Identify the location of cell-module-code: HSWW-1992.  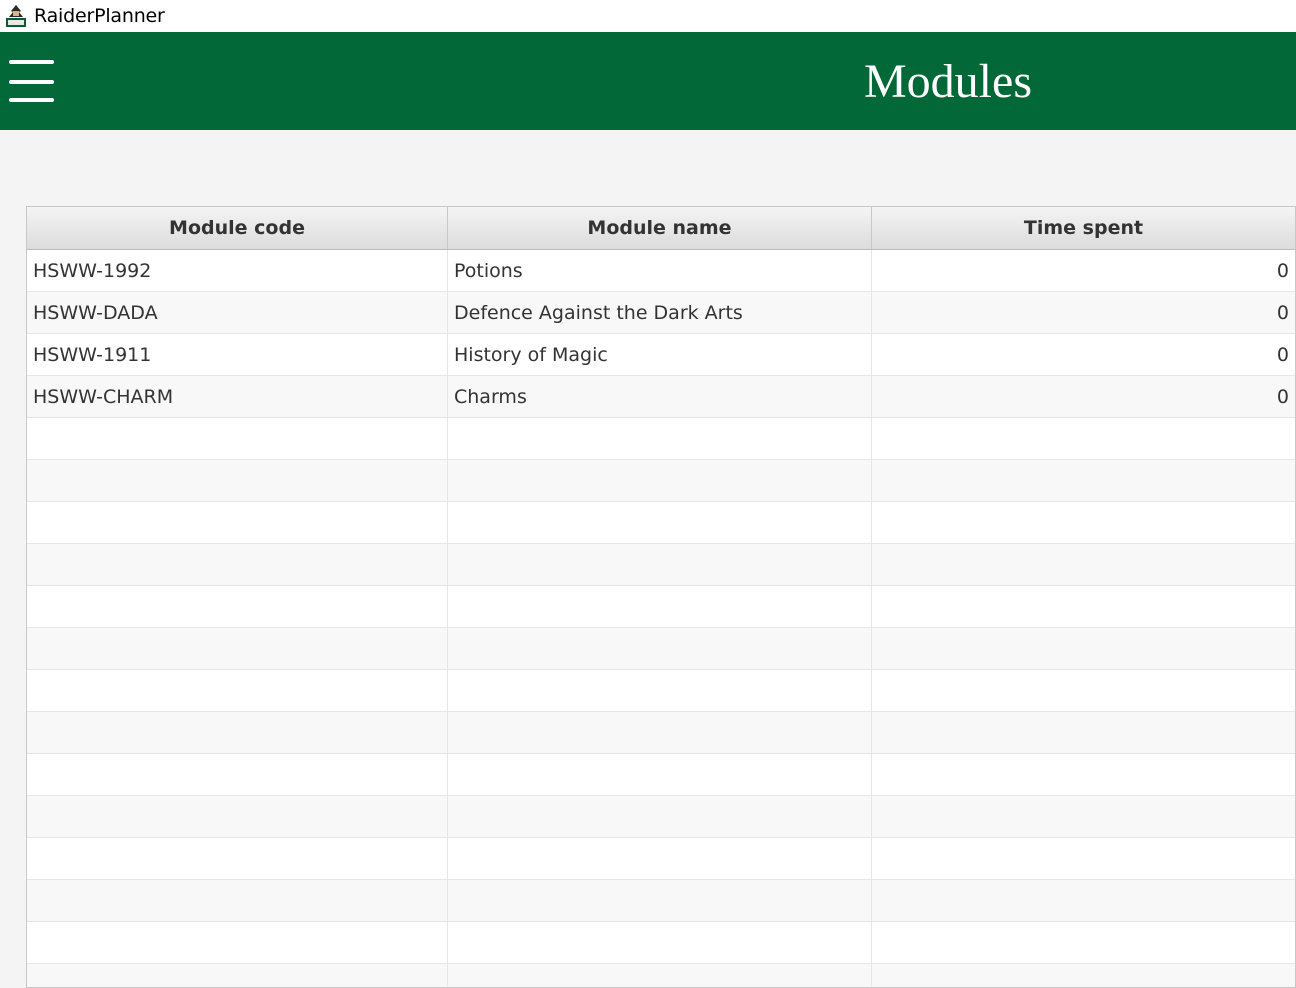
(237, 270).